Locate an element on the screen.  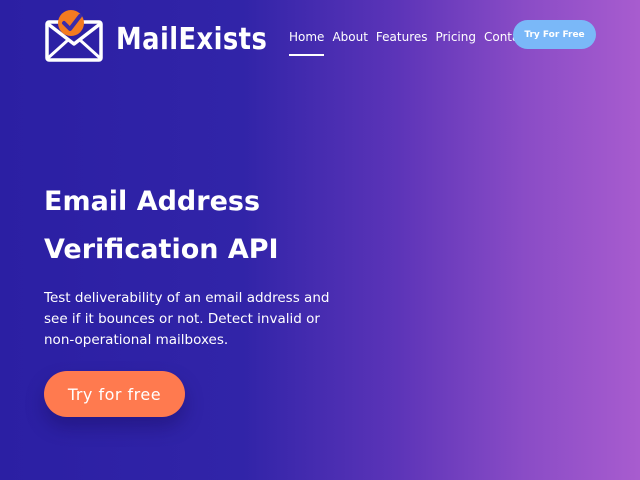
brand-name: MailExists is located at coordinates (192, 39).